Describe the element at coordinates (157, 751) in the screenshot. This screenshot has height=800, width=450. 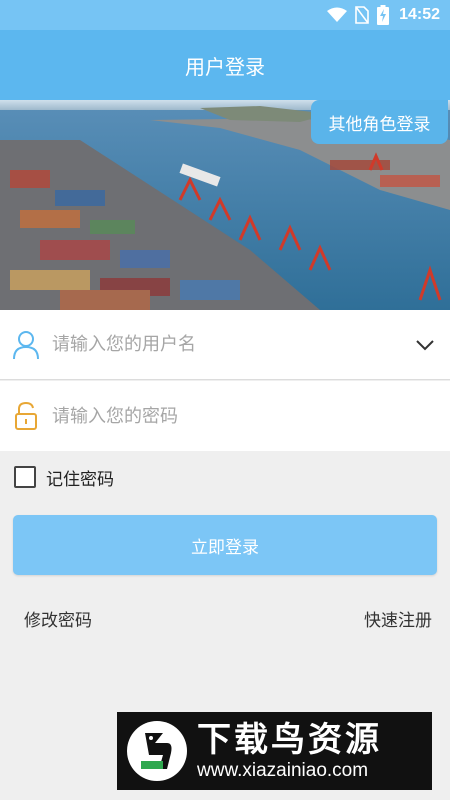
I see `bird-logo-icon` at that location.